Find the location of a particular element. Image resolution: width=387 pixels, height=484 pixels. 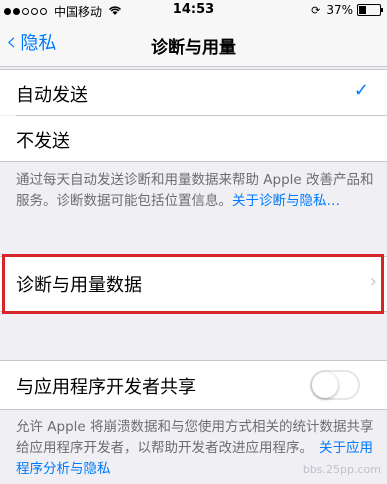

option-auto-send: 自动发送 ✓ is located at coordinates (193, 92).